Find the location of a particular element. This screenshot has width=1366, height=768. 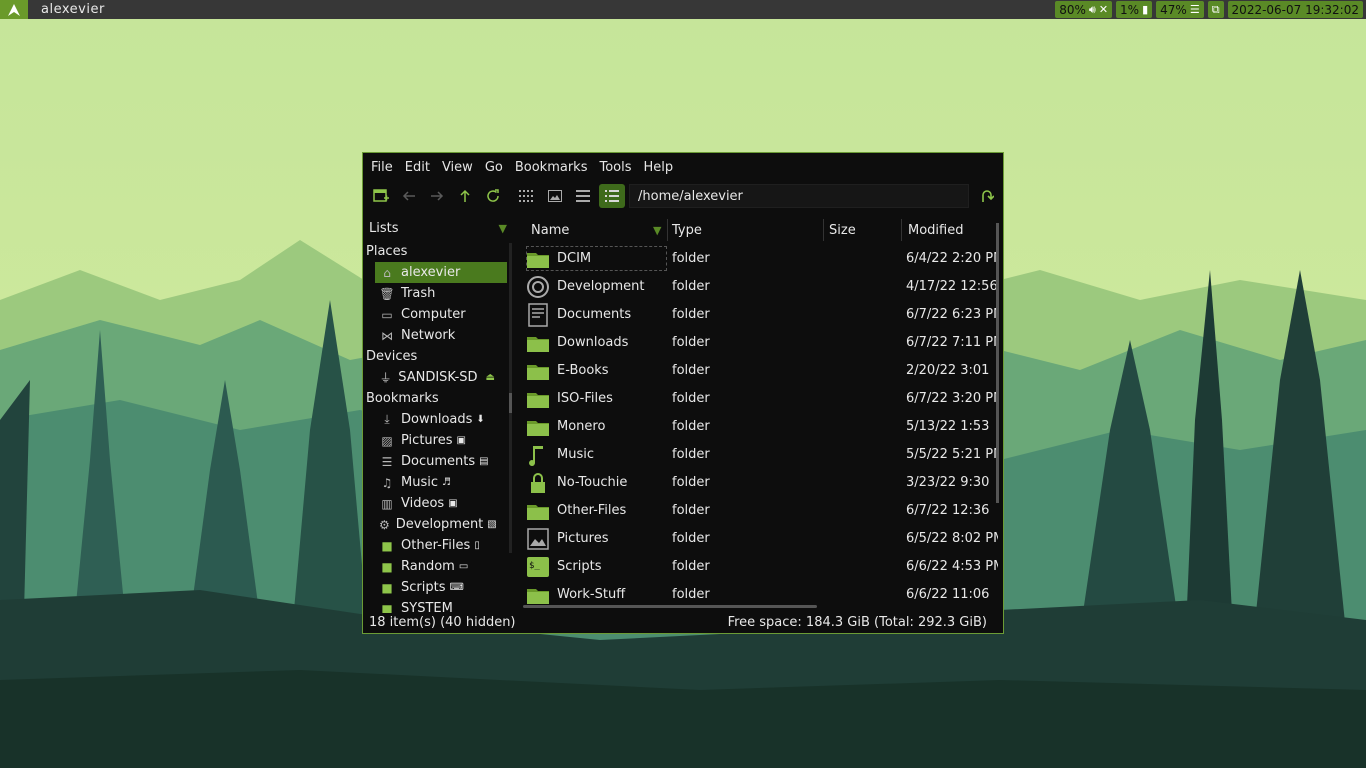

back-button is located at coordinates (409, 196).